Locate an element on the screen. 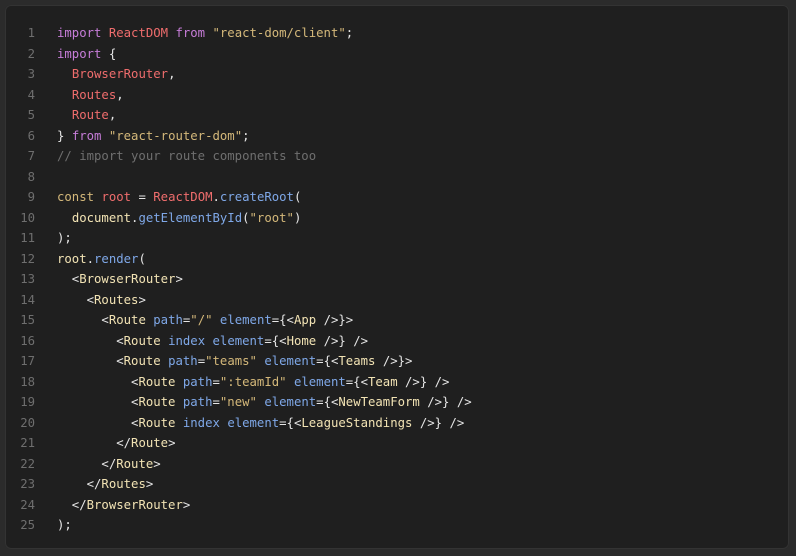  line-number: 4 is located at coordinates (31, 94).